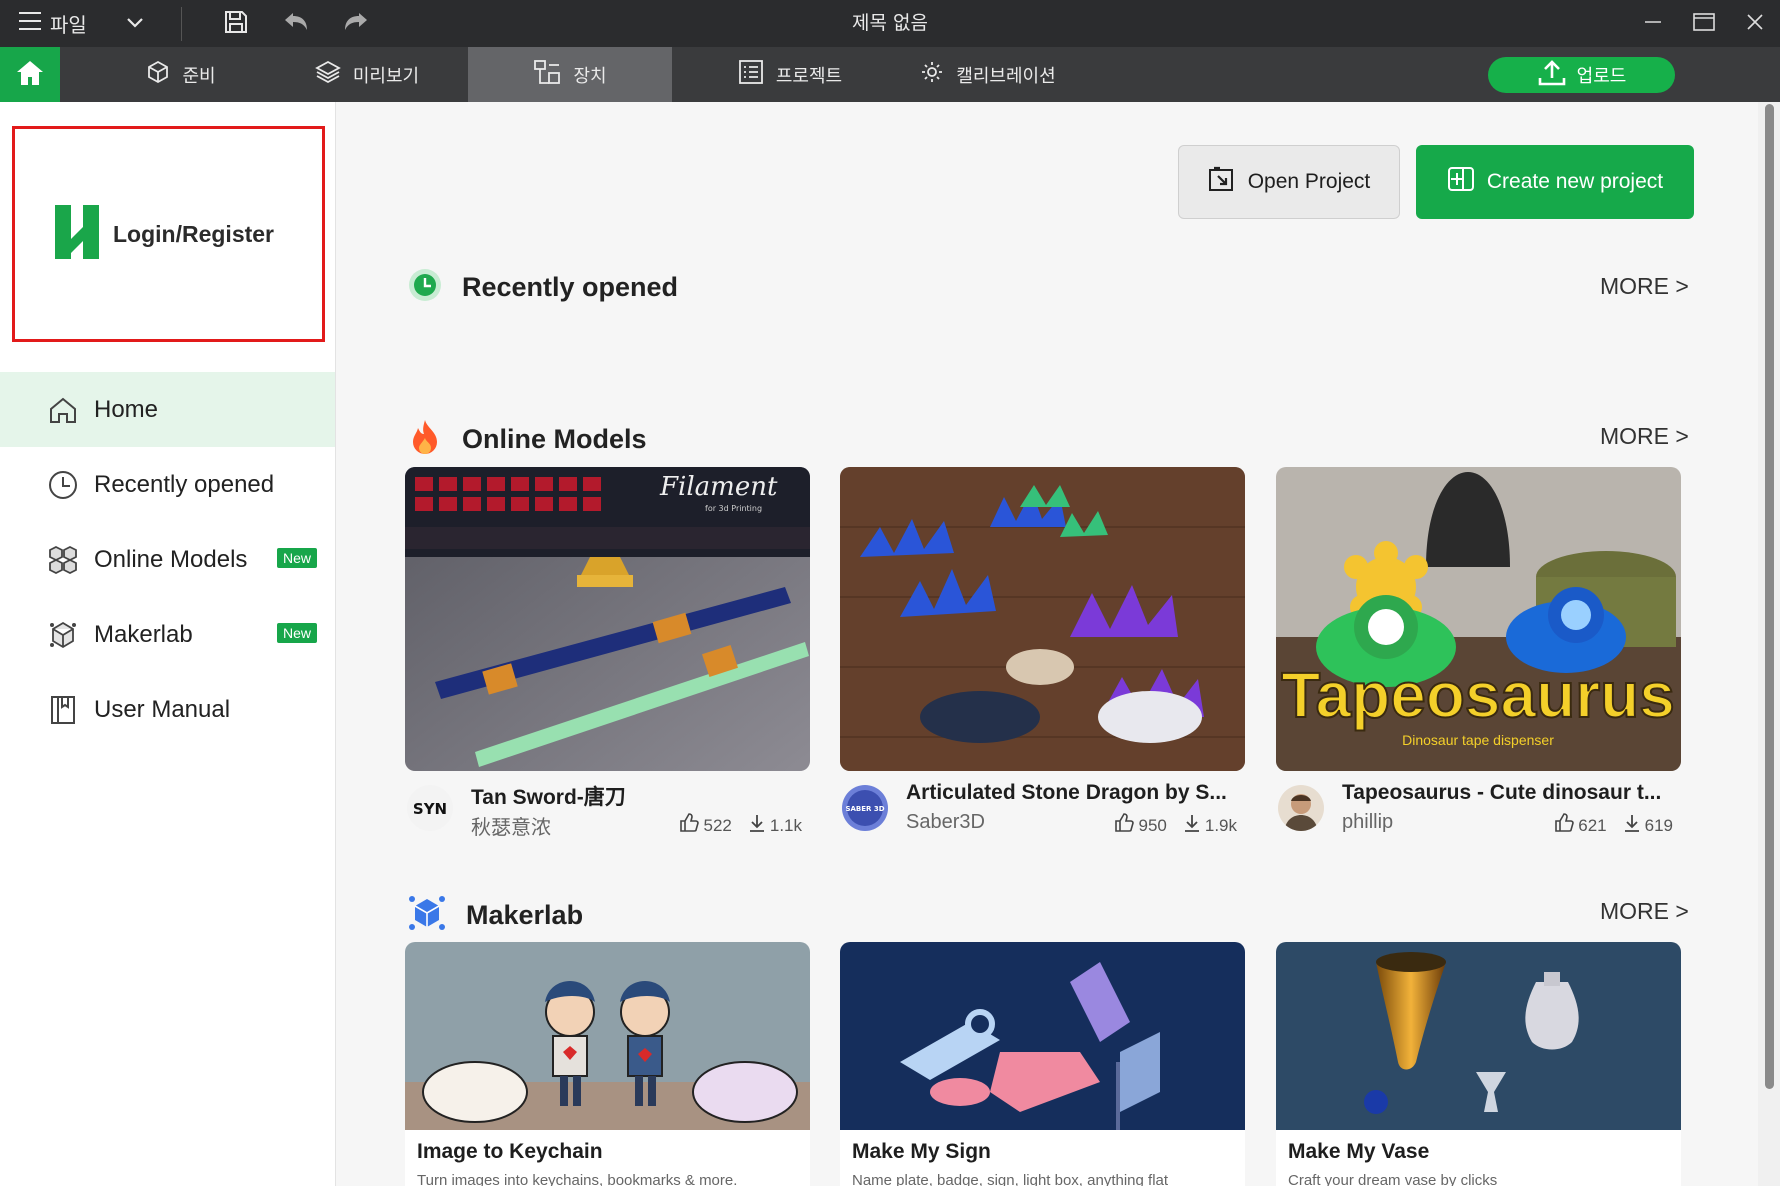 This screenshot has height=1186, width=1780. I want to click on tab-device: 장치, so click(570, 74).